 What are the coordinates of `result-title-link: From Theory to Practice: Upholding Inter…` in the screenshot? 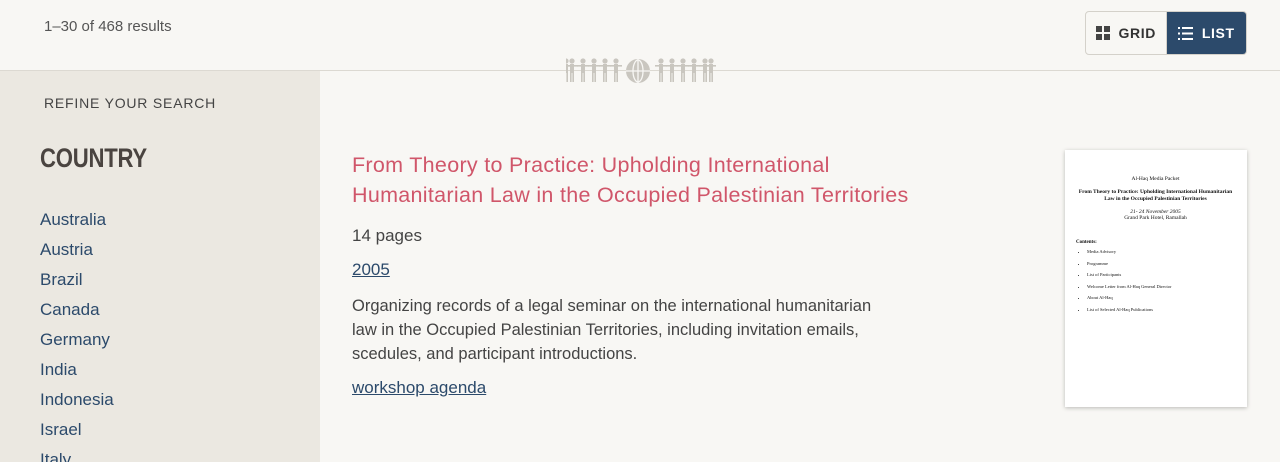 It's located at (632, 180).